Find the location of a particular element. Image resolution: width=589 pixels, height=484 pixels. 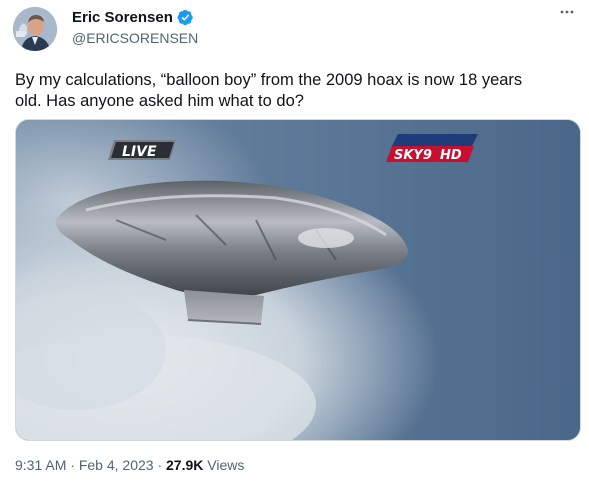

live-label: LIVE is located at coordinates (139, 152).